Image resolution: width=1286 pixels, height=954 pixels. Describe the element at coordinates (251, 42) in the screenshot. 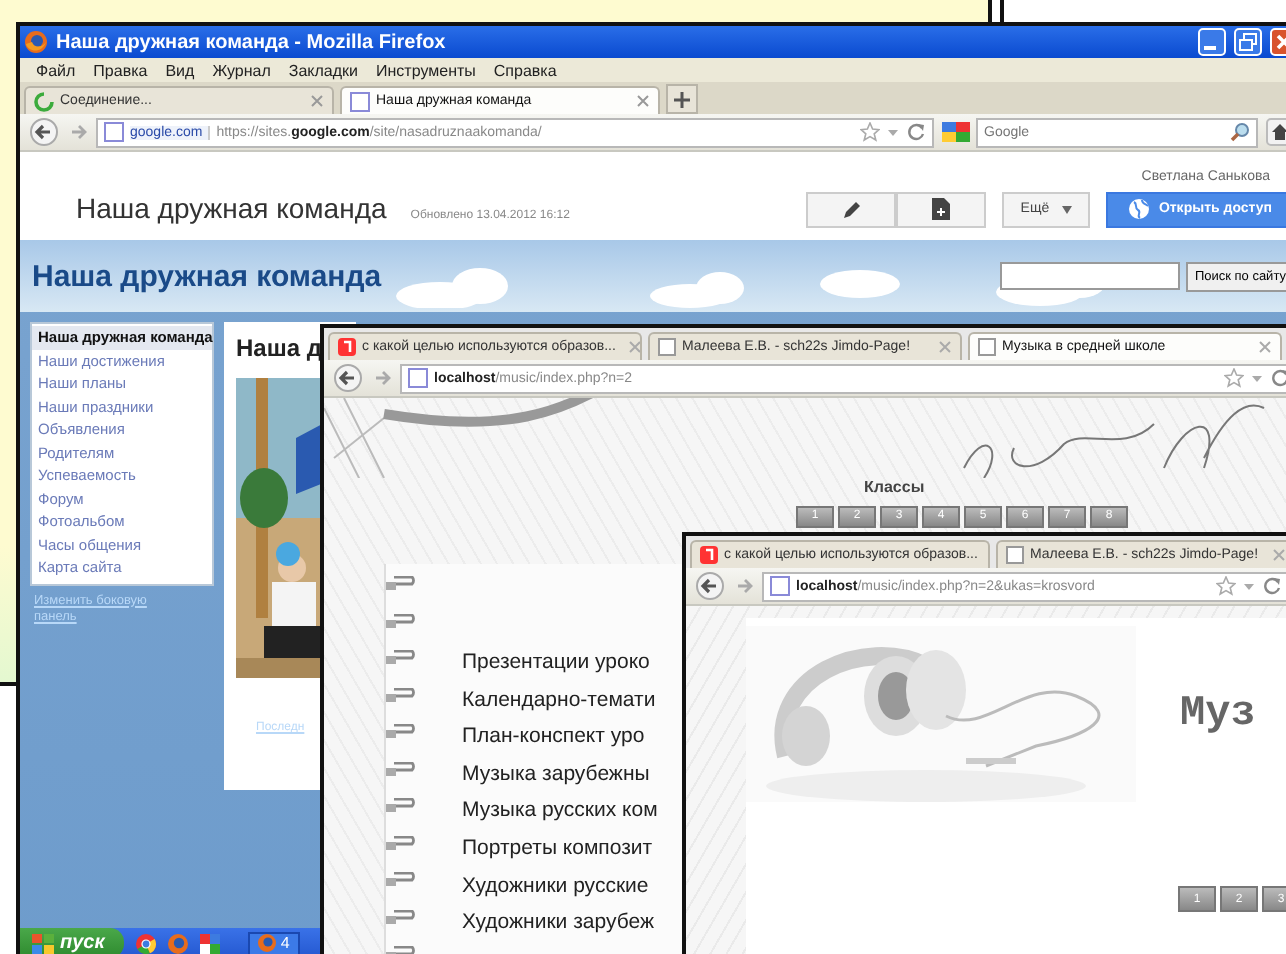

I see `window-title: Наша дружная команда - Mozilla Firefox` at that location.